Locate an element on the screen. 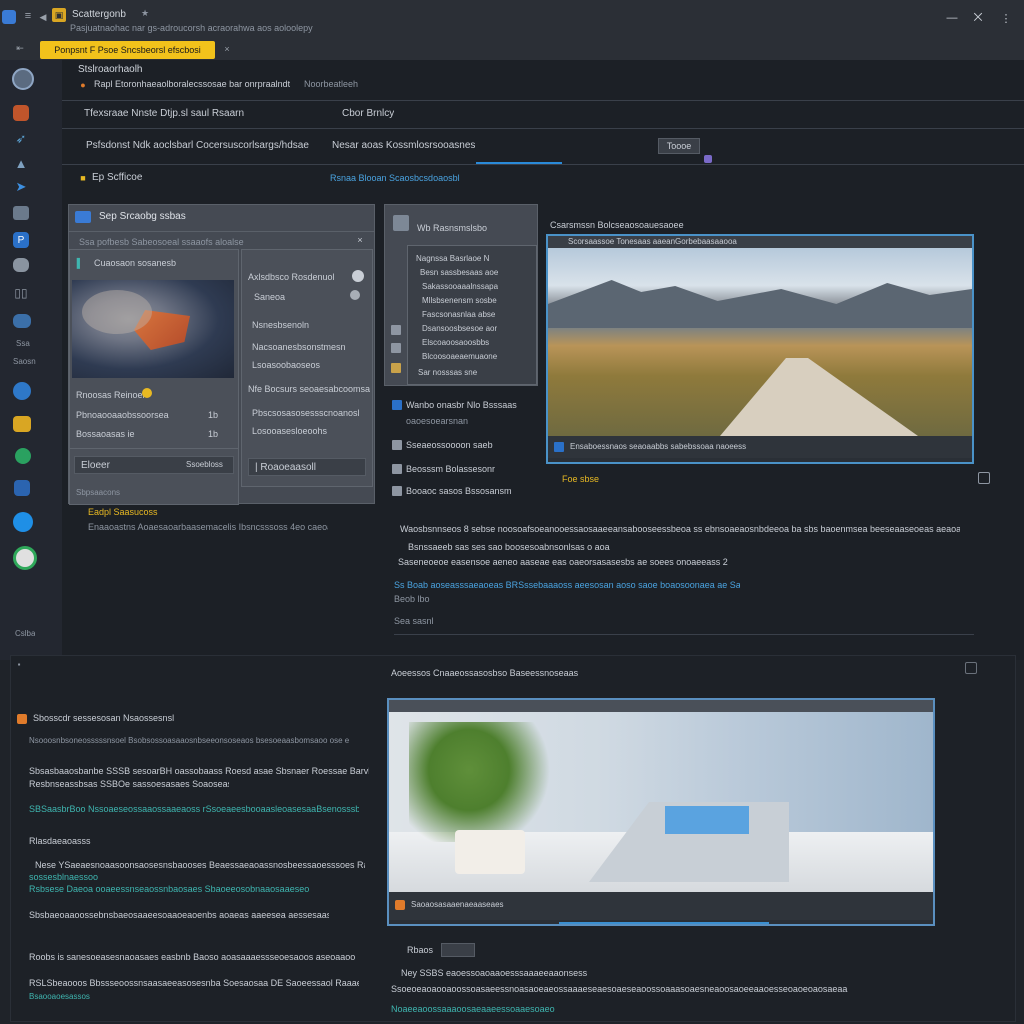 Image resolution: width=1024 pixels, height=1024 pixels. app-icon is located at coordinates (9, 17).